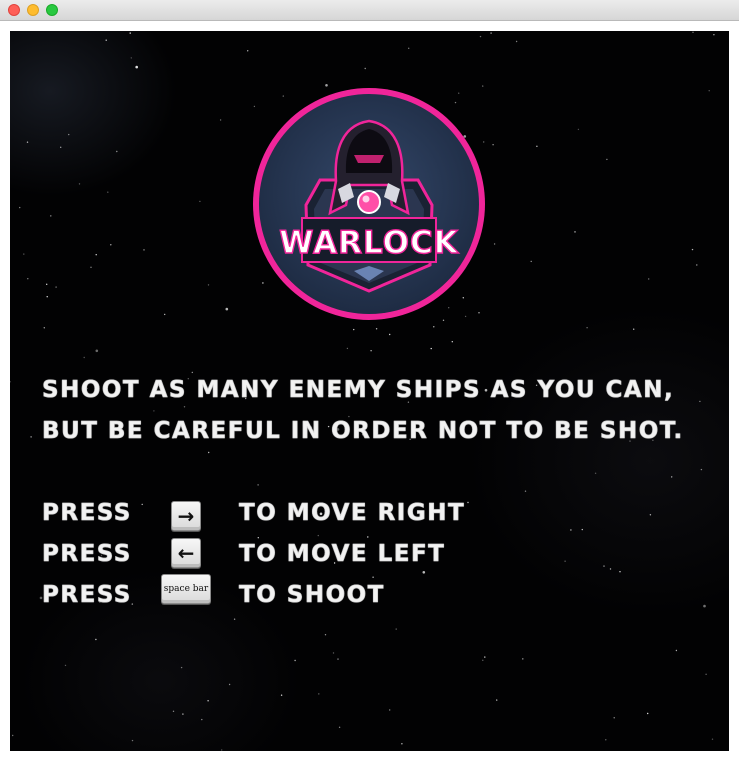  Describe the element at coordinates (186, 516) in the screenshot. I see `right-arrow-key-icon: →` at that location.